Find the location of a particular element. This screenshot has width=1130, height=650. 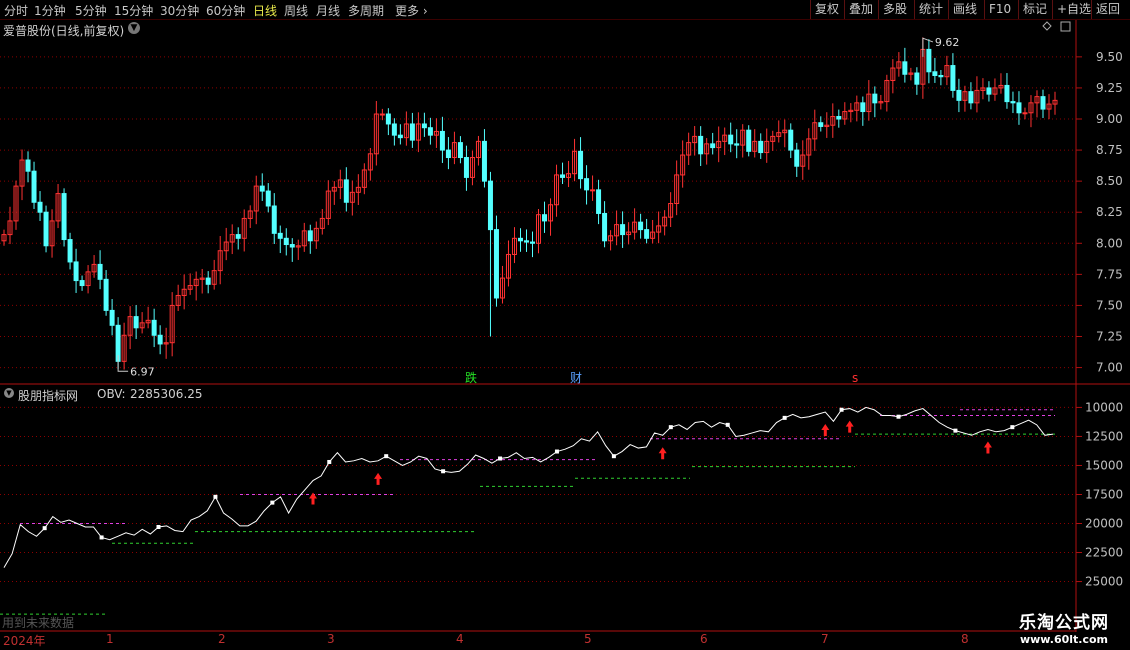

chevron-down-icon: ▼ is located at coordinates (134, 28).